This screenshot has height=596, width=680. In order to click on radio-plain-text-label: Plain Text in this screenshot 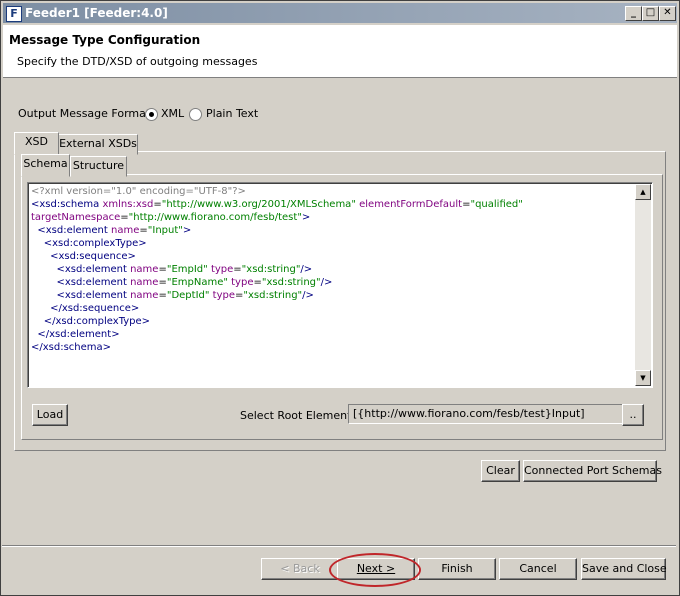, I will do `click(232, 113)`.